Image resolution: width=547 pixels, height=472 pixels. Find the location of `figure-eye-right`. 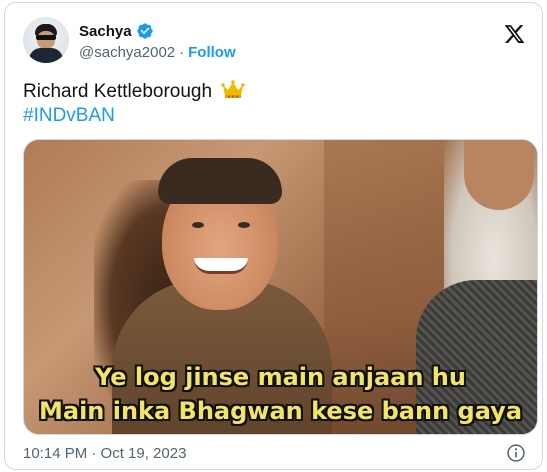

figure-eye-right is located at coordinates (244, 225).